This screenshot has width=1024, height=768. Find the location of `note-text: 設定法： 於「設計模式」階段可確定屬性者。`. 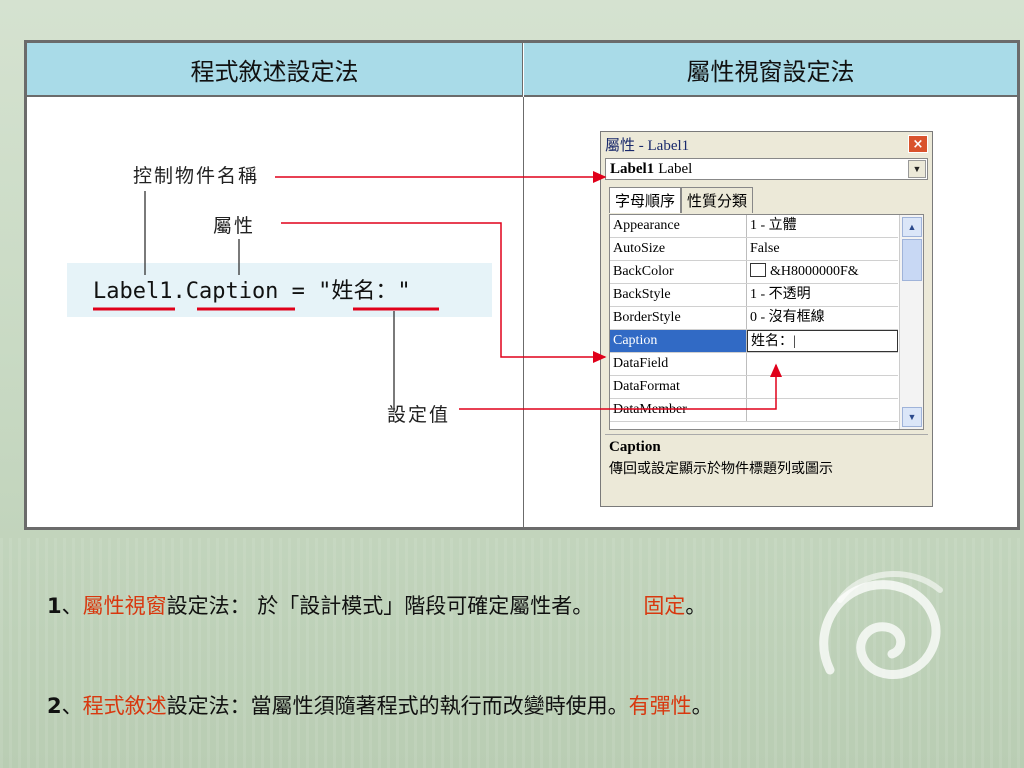

note-text: 設定法： 於「設計模式」階段可確定屬性者。 is located at coordinates (380, 606).